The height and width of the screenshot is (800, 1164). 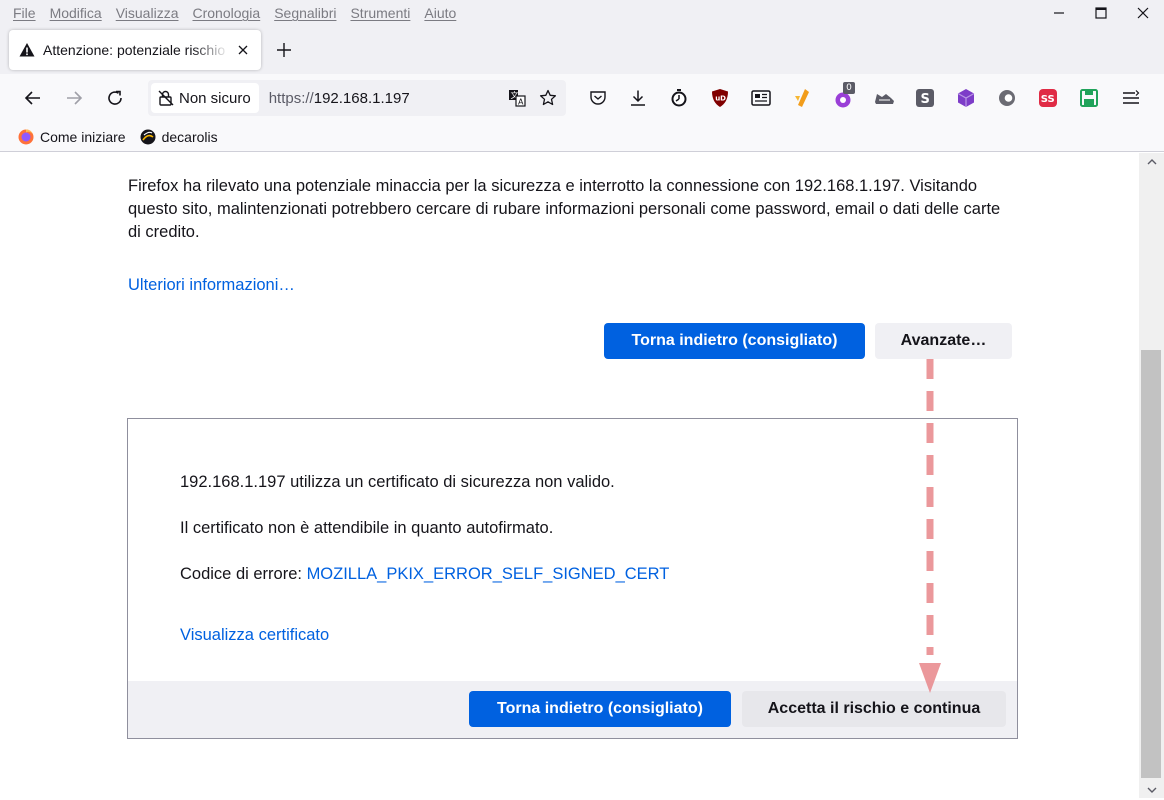 I want to click on menu-modifica: Modifica, so click(x=76, y=13).